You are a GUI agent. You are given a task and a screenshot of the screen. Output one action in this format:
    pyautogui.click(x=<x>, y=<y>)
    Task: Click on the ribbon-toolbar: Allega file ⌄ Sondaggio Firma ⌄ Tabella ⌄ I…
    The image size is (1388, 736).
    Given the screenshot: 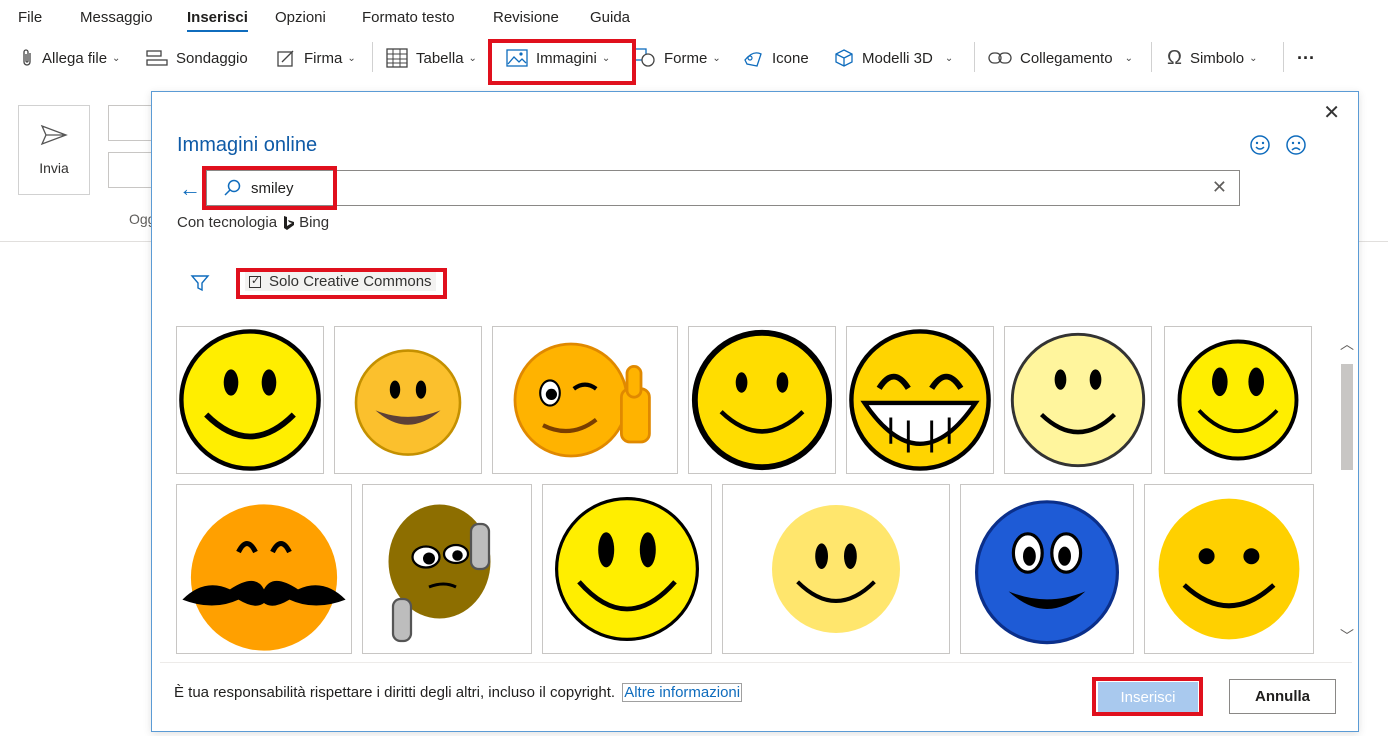 What is the action you would take?
    pyautogui.click(x=694, y=58)
    